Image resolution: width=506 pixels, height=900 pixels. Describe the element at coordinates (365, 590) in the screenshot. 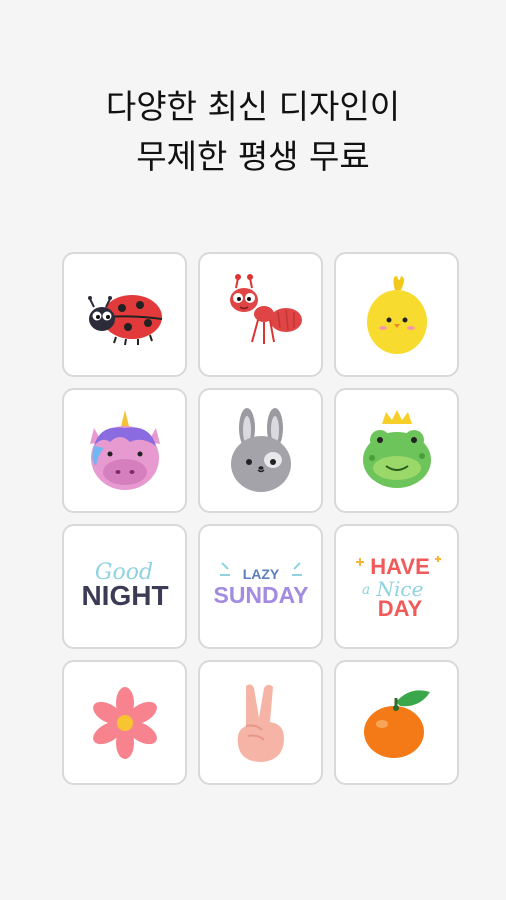

I see `a-script: a` at that location.